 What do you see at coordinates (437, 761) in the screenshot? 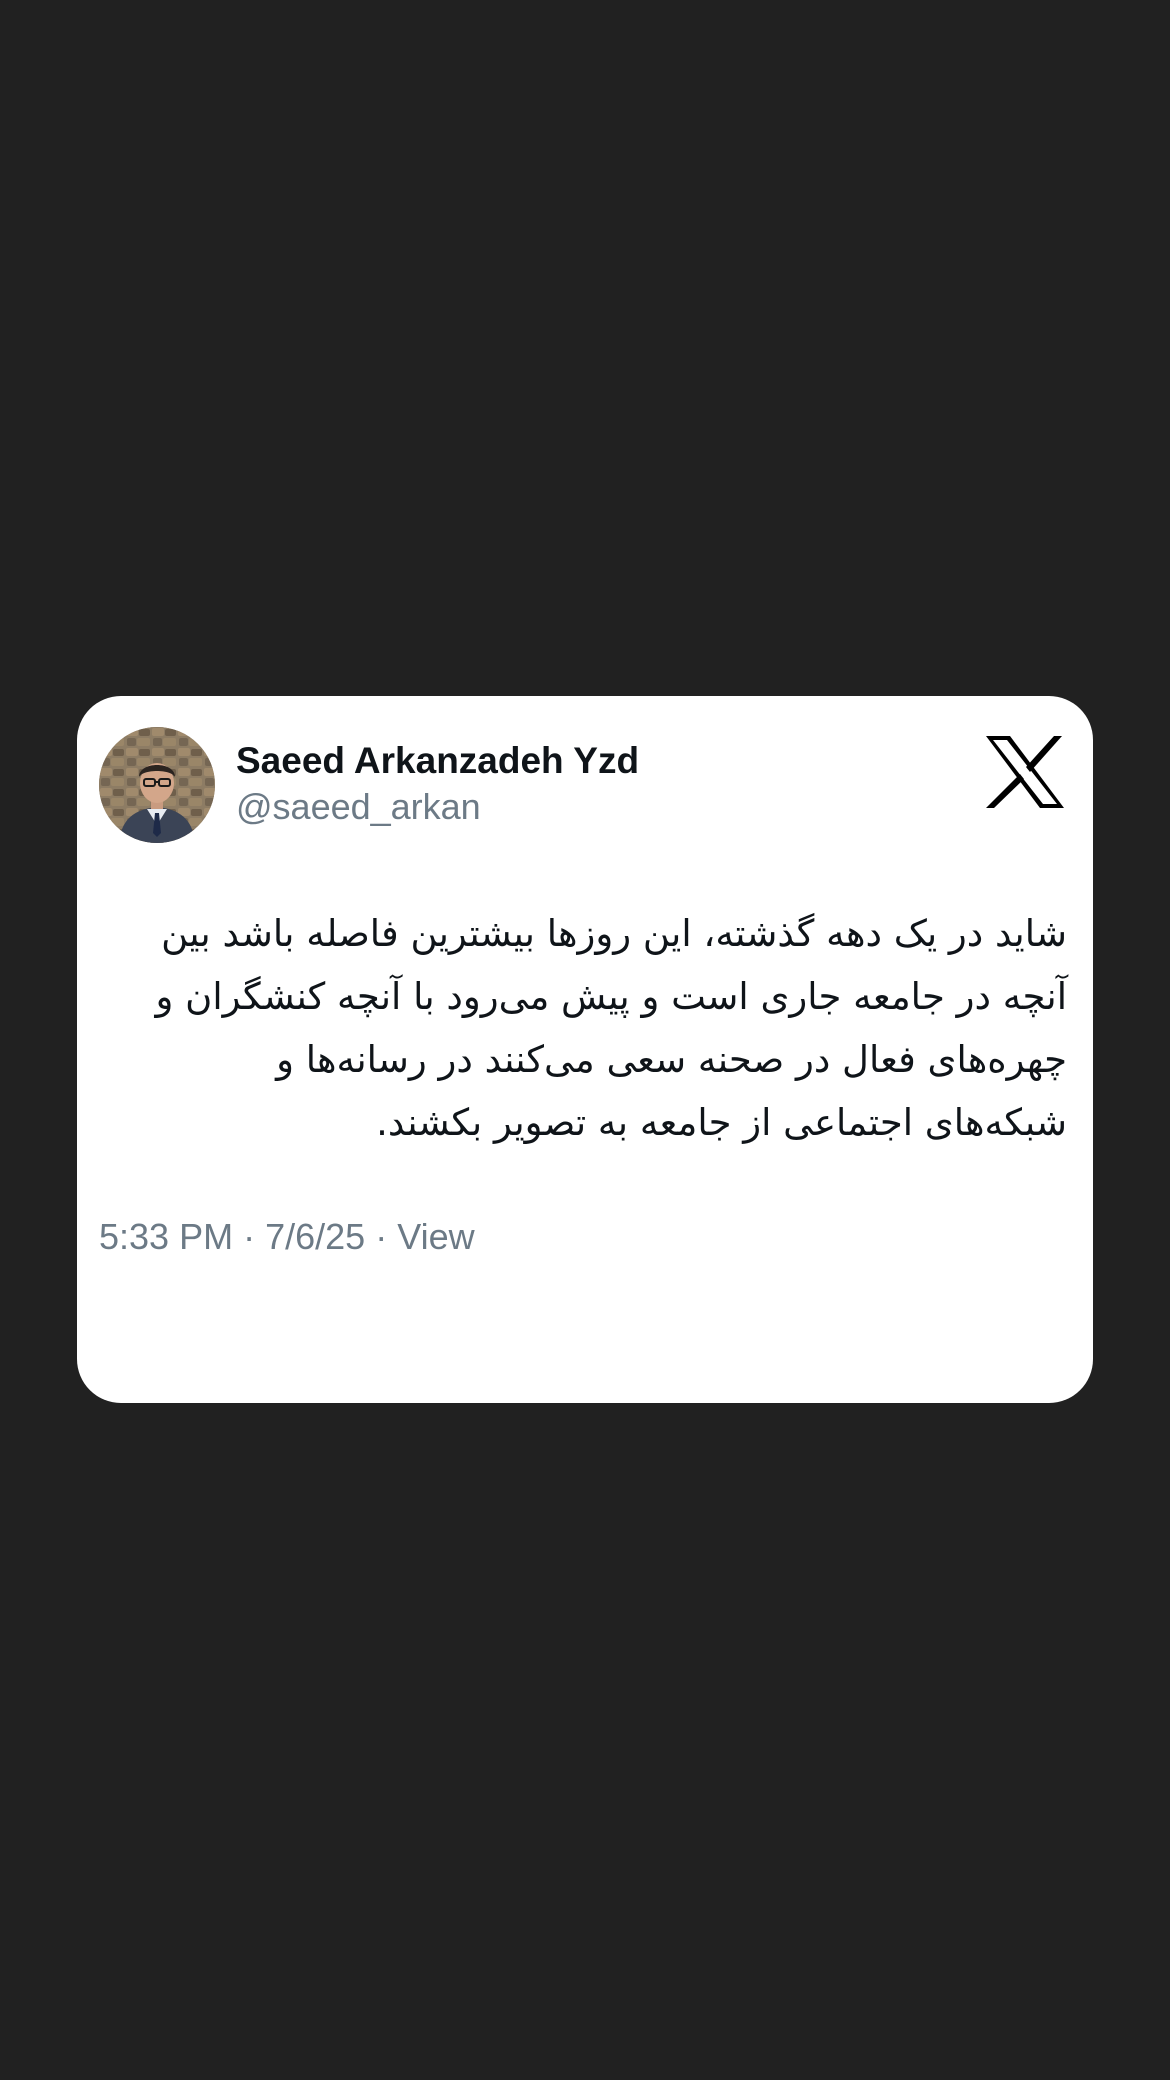
I see `author-name: Saeed Arkanzadeh Yzd` at bounding box center [437, 761].